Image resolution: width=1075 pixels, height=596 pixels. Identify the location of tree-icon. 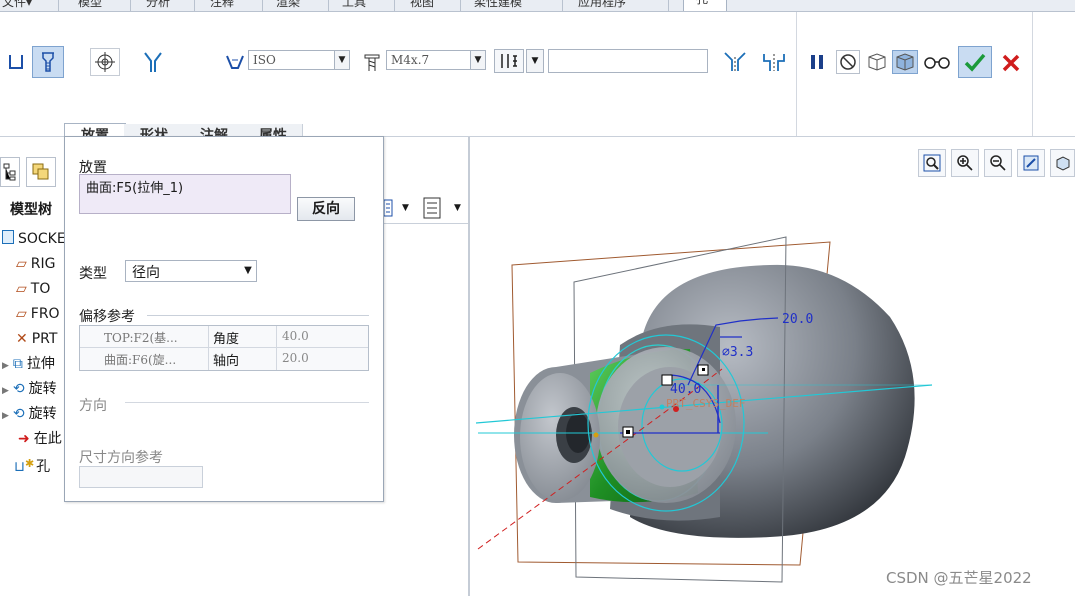
(10, 172).